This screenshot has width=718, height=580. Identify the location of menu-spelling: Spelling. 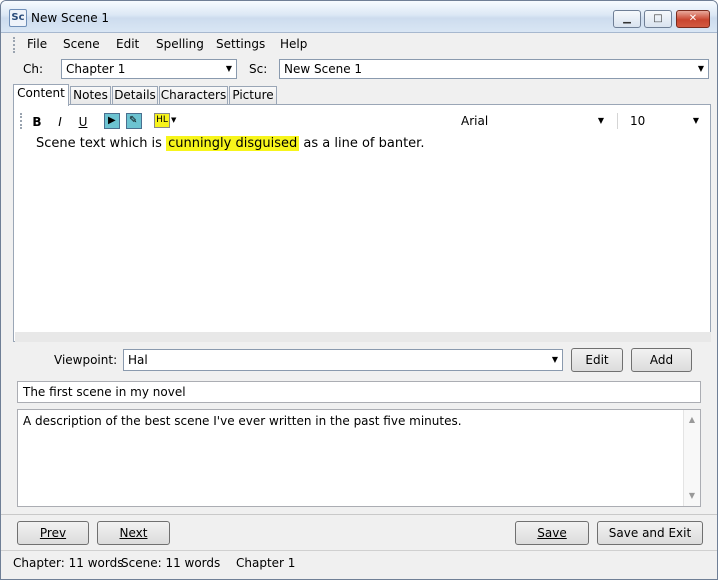
(180, 44).